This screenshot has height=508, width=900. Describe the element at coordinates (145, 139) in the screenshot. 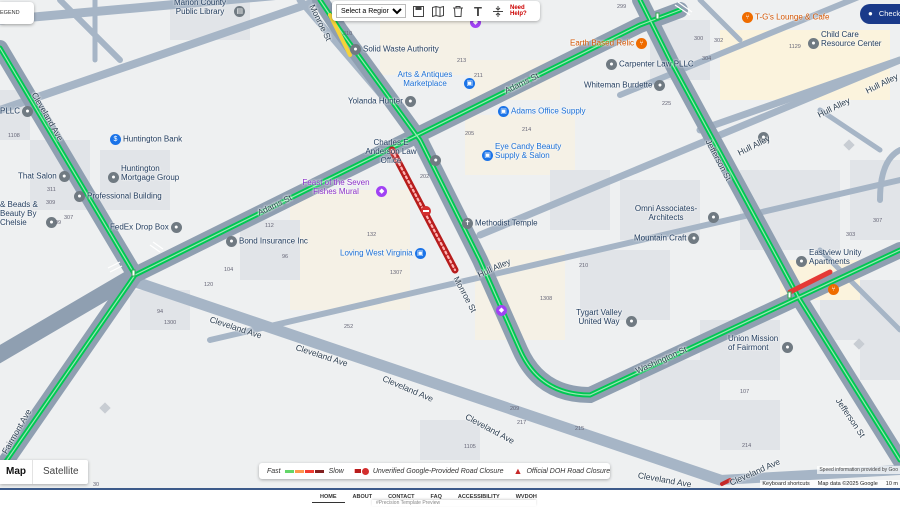

I see `poi-huntington-bank: $ Huntington Bank` at that location.